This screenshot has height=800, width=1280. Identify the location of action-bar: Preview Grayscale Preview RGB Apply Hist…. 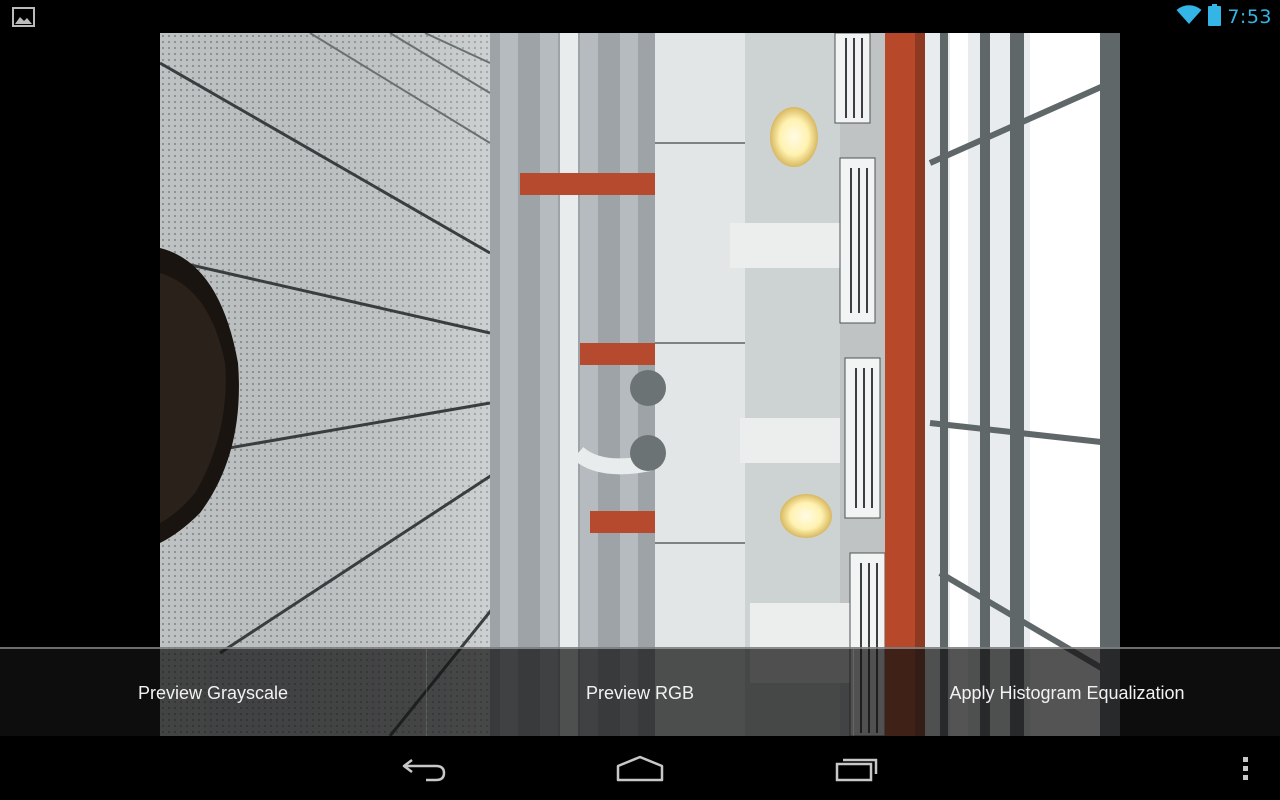
(640, 692).